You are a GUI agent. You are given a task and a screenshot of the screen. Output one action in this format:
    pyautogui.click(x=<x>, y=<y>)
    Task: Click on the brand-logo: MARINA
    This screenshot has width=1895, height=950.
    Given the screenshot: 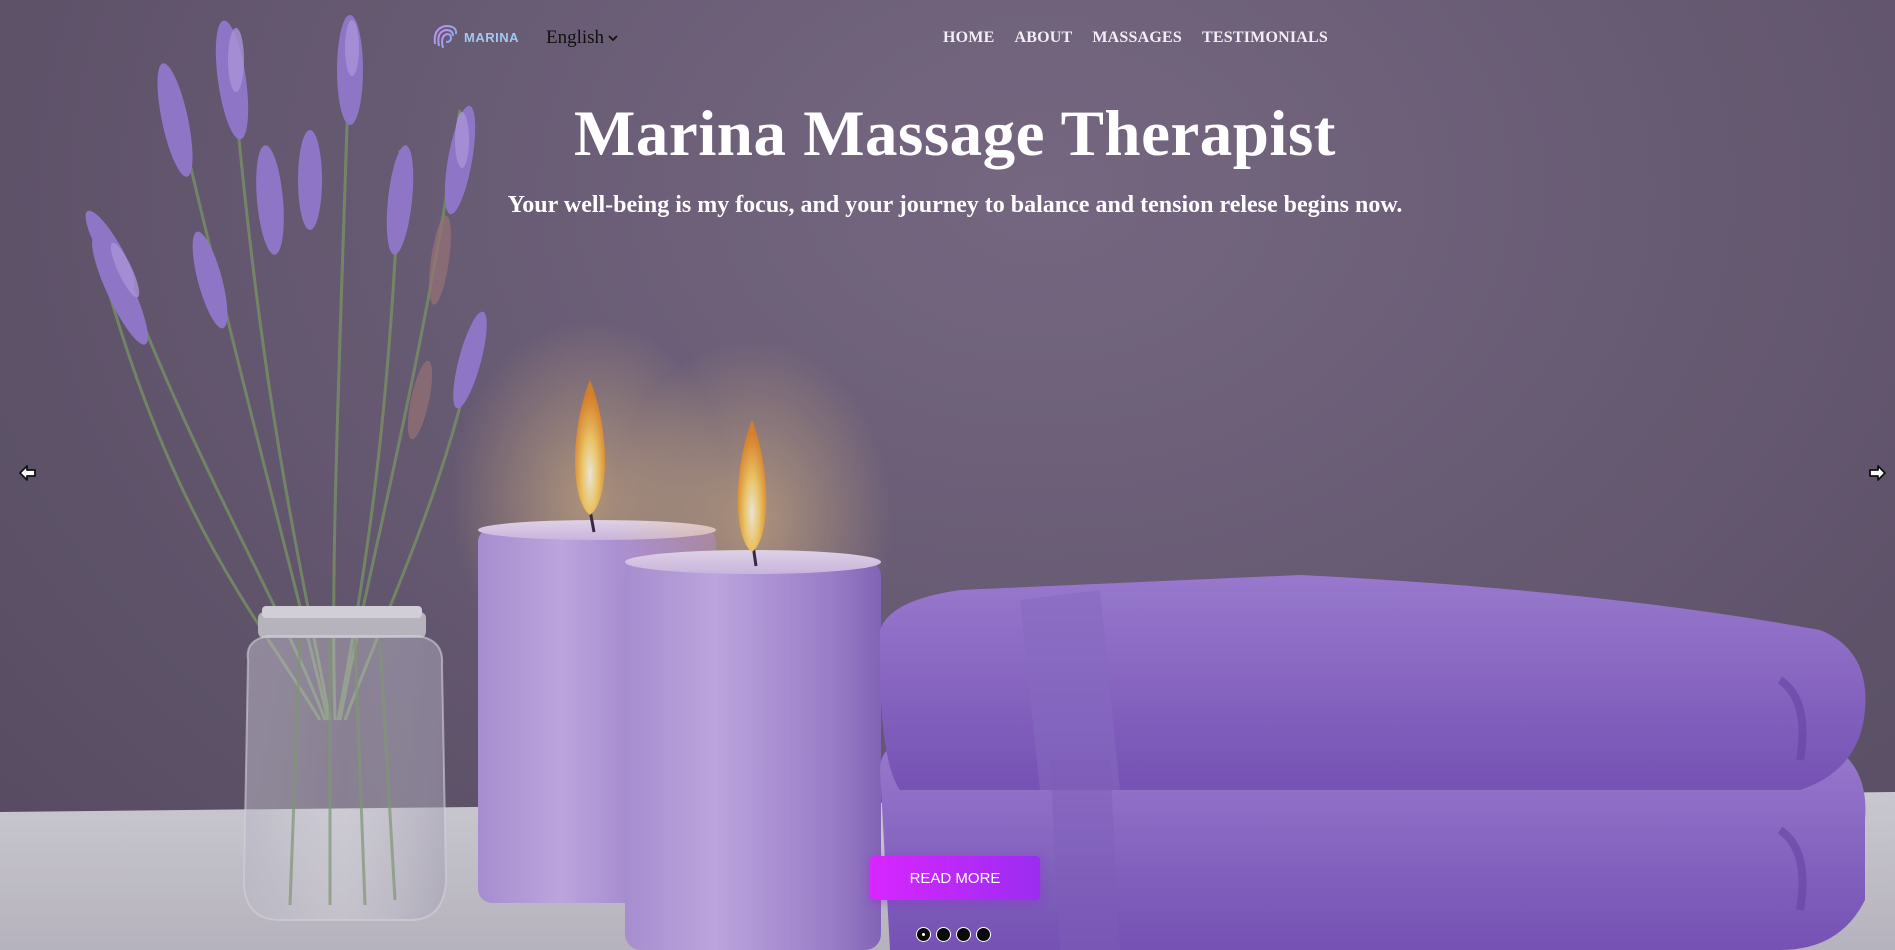 What is the action you would take?
    pyautogui.click(x=474, y=37)
    